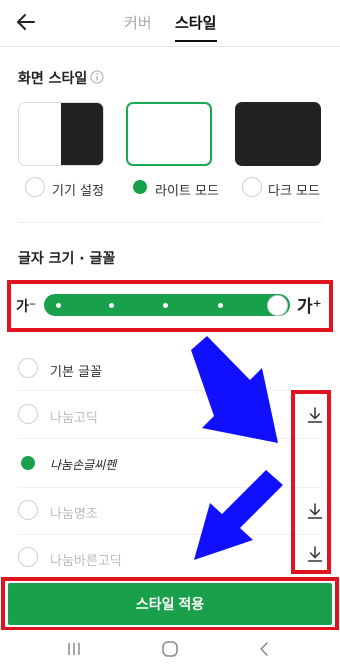  I want to click on radio-light-mode, so click(140, 187).